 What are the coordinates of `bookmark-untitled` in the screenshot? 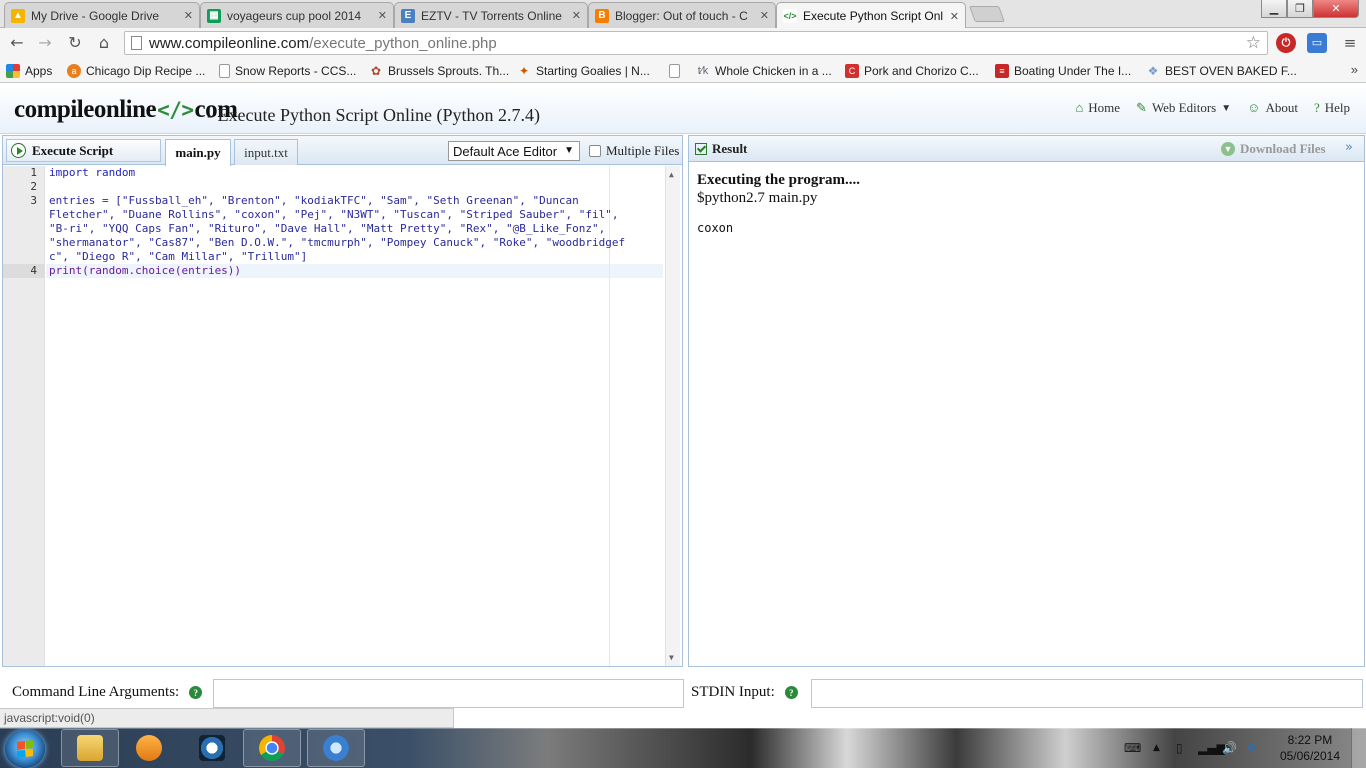 It's located at (677, 70).